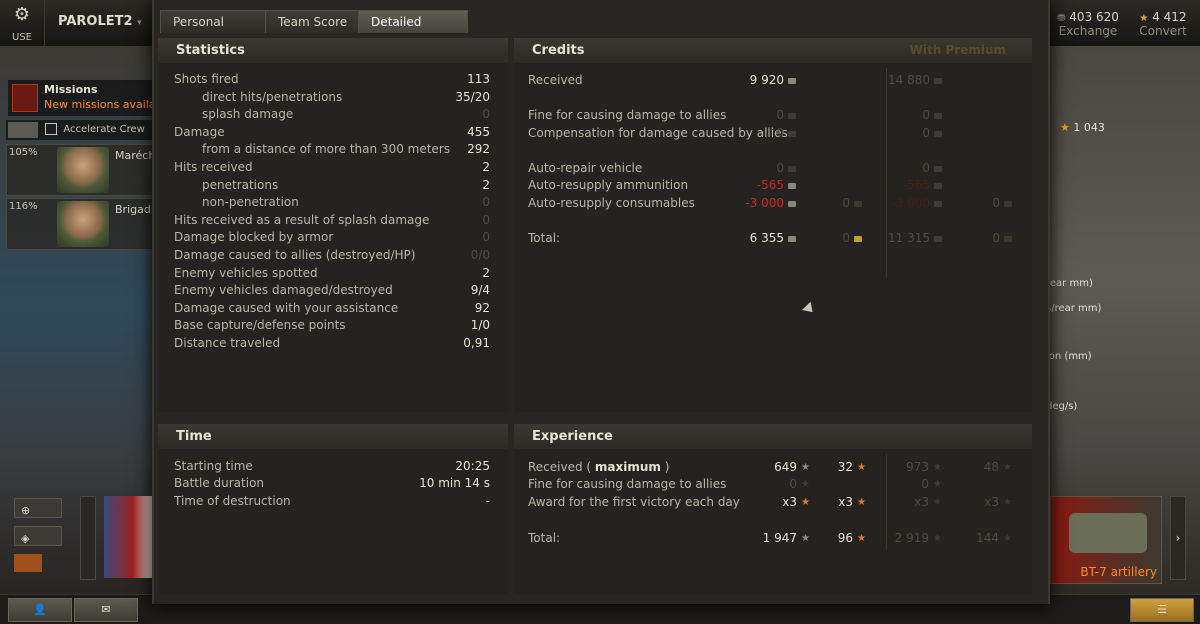 The height and width of the screenshot is (624, 1200). I want to click on exchange-button: ⛃ 403 620 Exchange, so click(1088, 24).